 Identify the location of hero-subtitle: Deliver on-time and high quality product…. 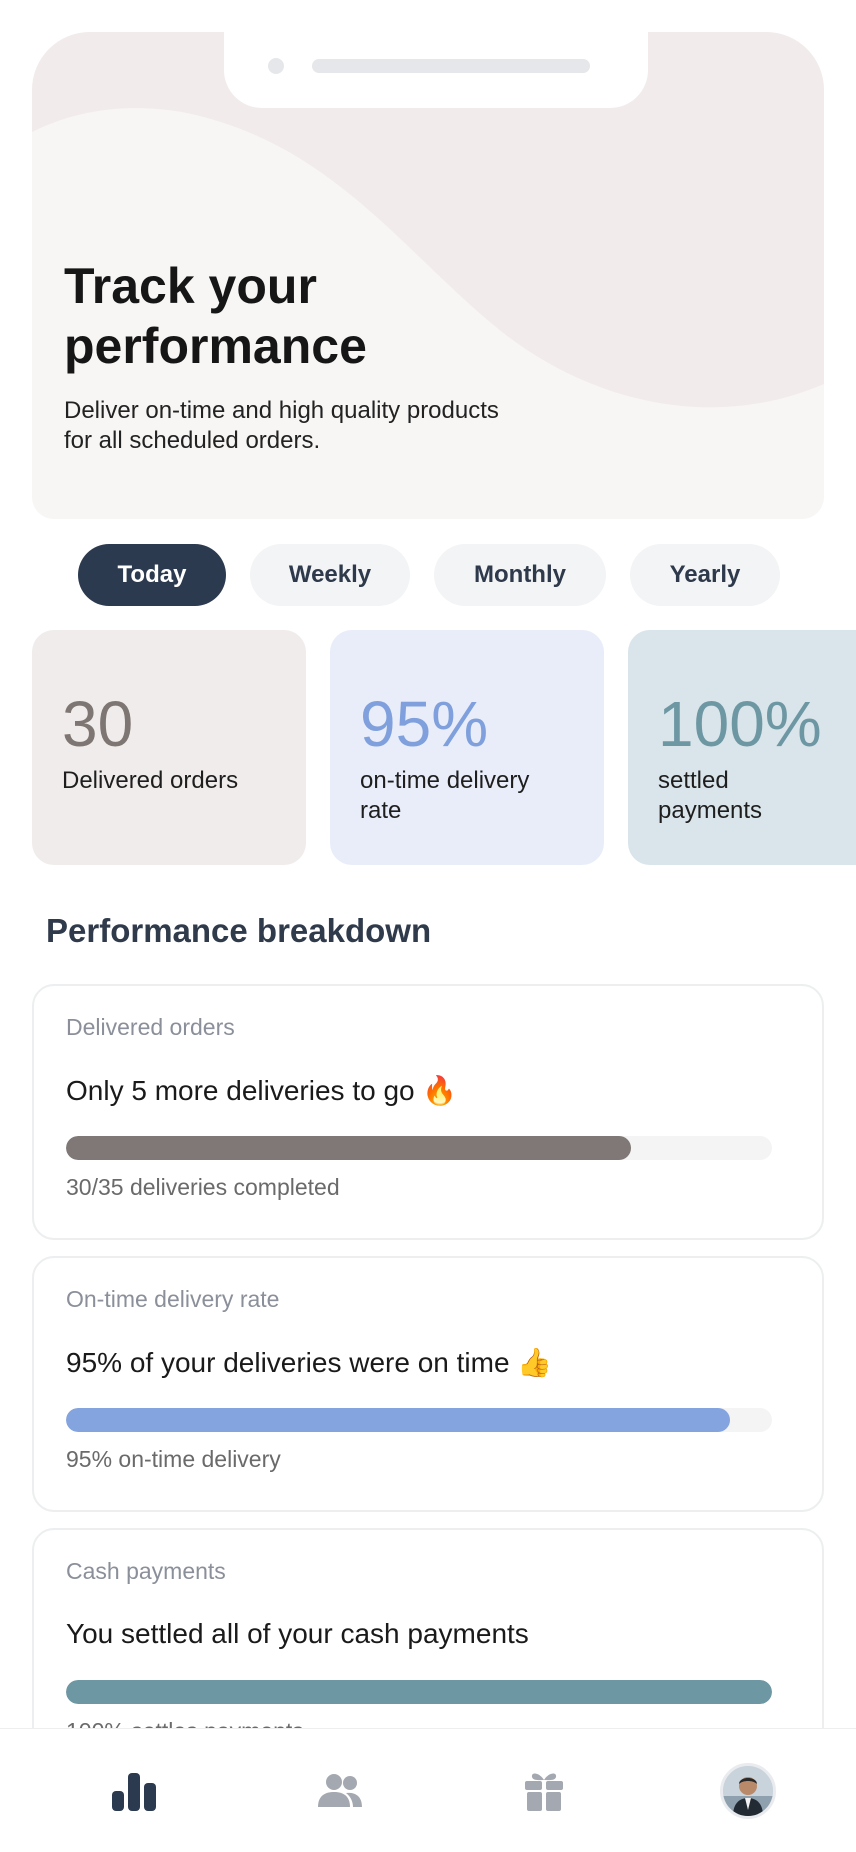
(324, 426).